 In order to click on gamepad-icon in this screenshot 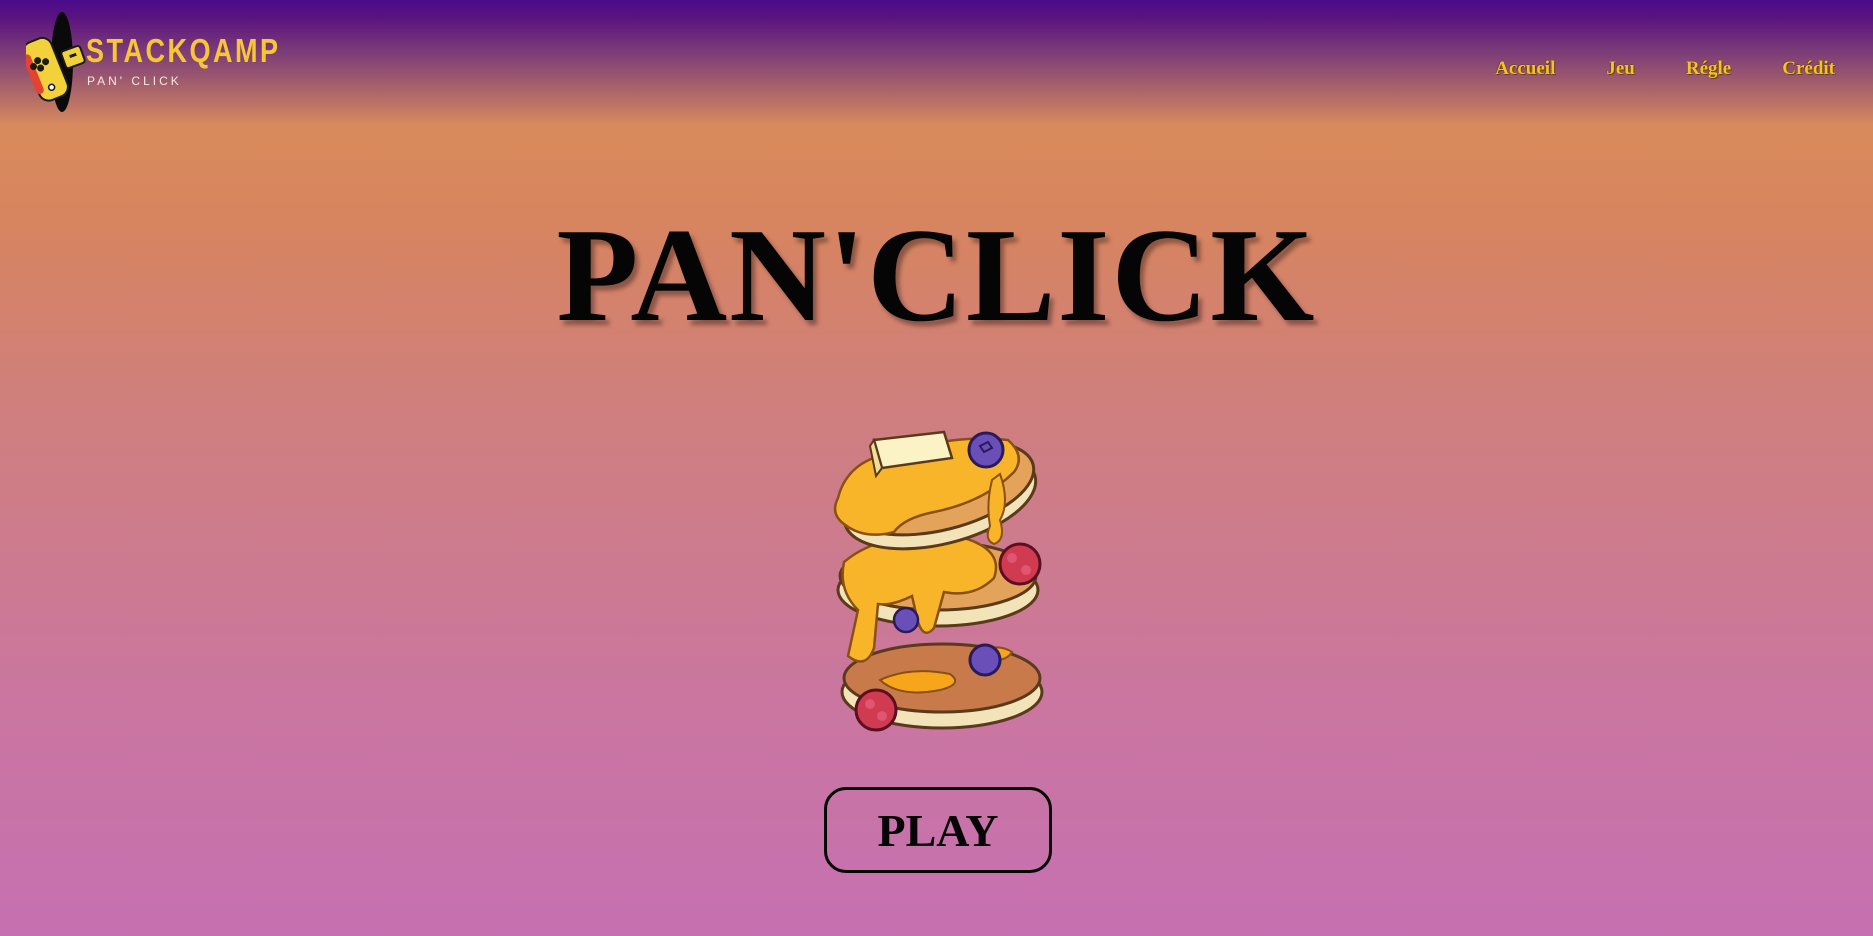, I will do `click(56, 62)`.